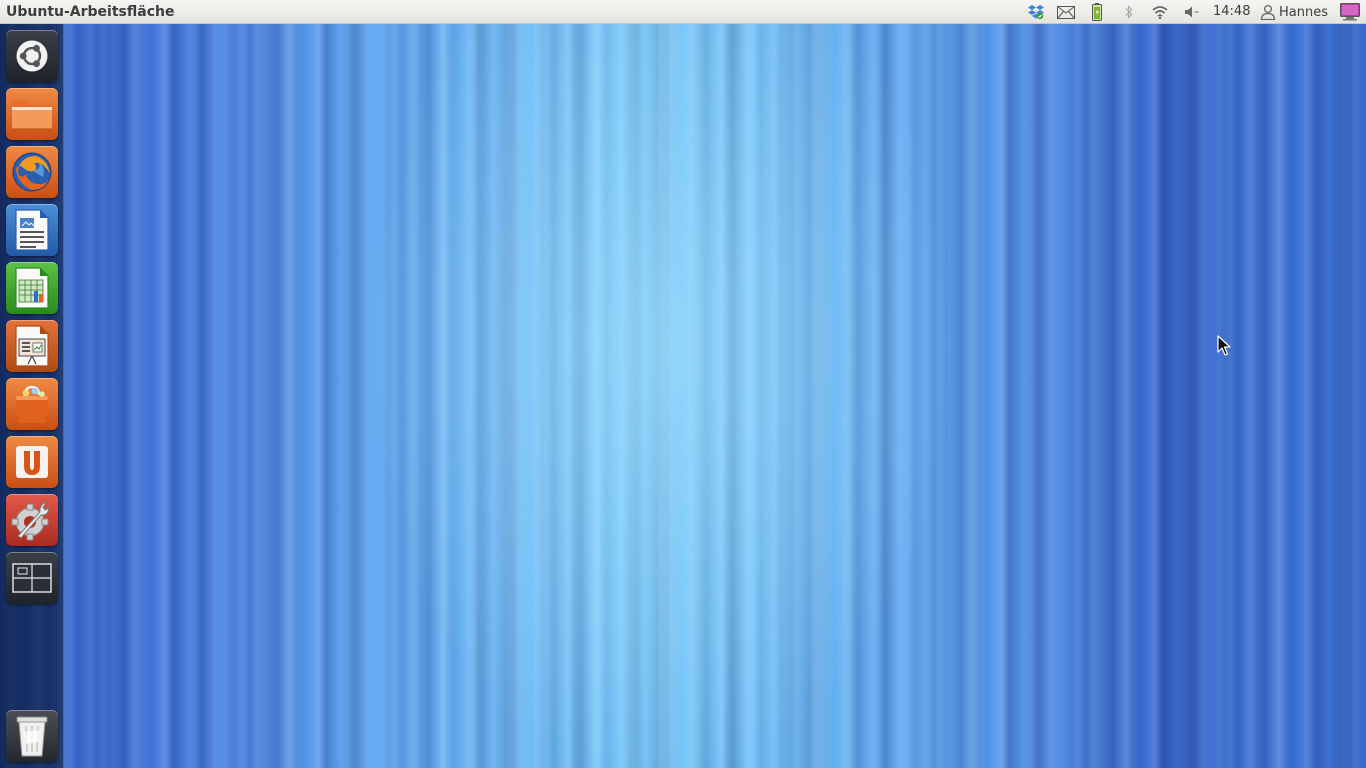  I want to click on bluetooth-icon, so click(1129, 12).